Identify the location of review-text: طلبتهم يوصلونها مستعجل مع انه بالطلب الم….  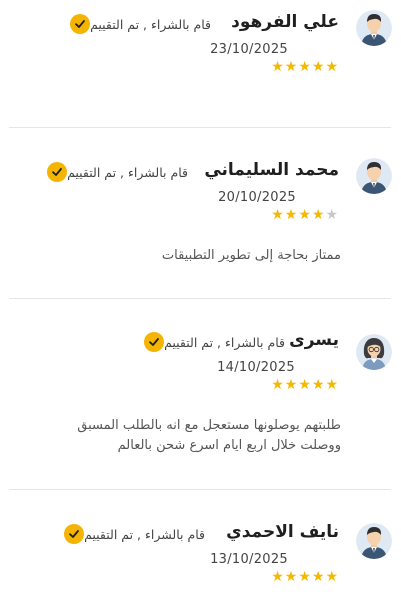
(209, 436).